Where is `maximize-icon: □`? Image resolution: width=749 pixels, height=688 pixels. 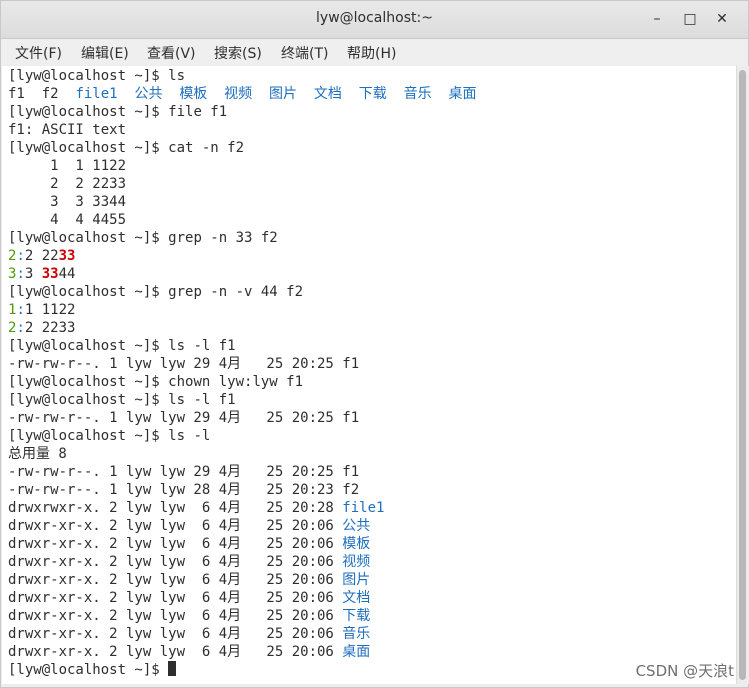
maximize-icon: □ is located at coordinates (690, 19).